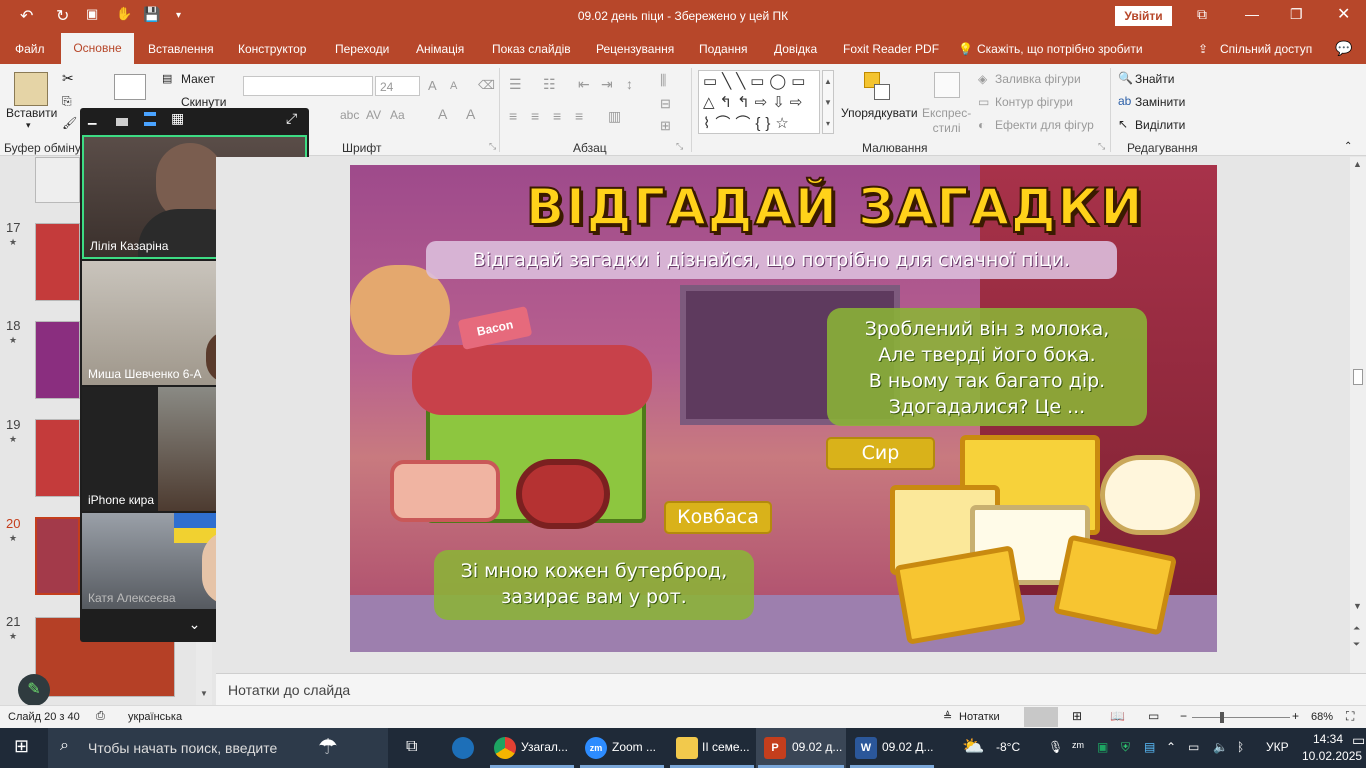 The image size is (1366, 768). I want to click on expand-icon: ⤢, so click(291, 118).